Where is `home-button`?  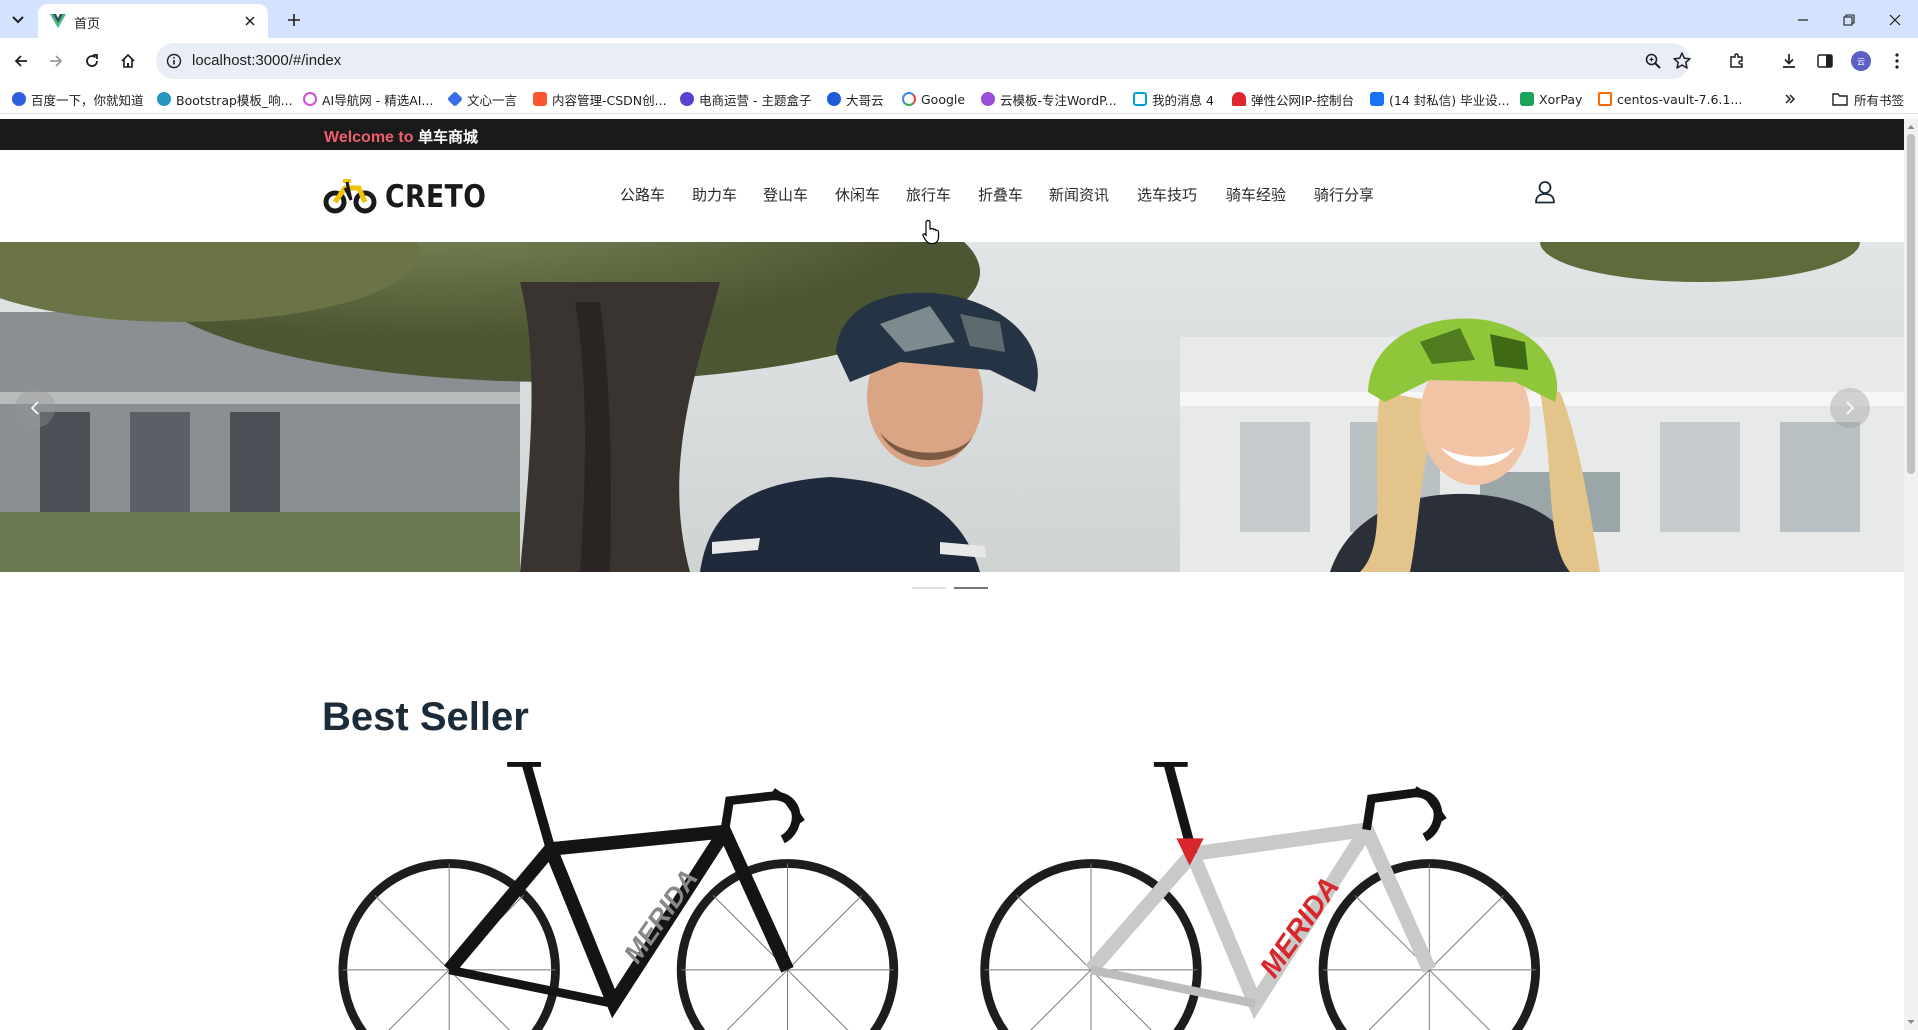 home-button is located at coordinates (128, 61).